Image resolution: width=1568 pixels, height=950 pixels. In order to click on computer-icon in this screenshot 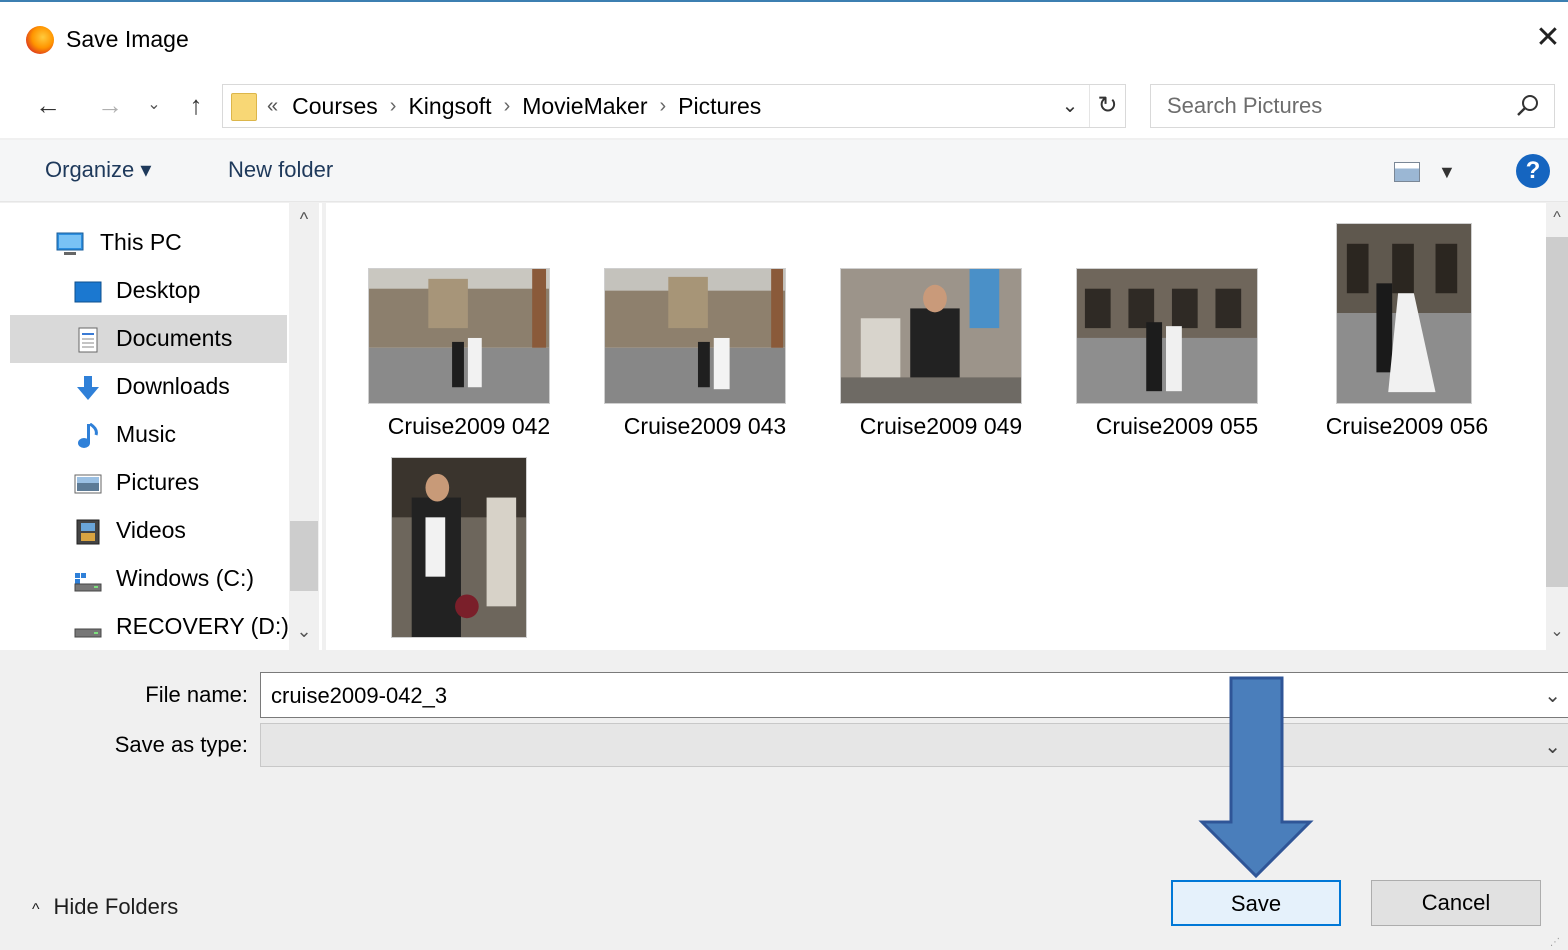, I will do `click(70, 243)`.